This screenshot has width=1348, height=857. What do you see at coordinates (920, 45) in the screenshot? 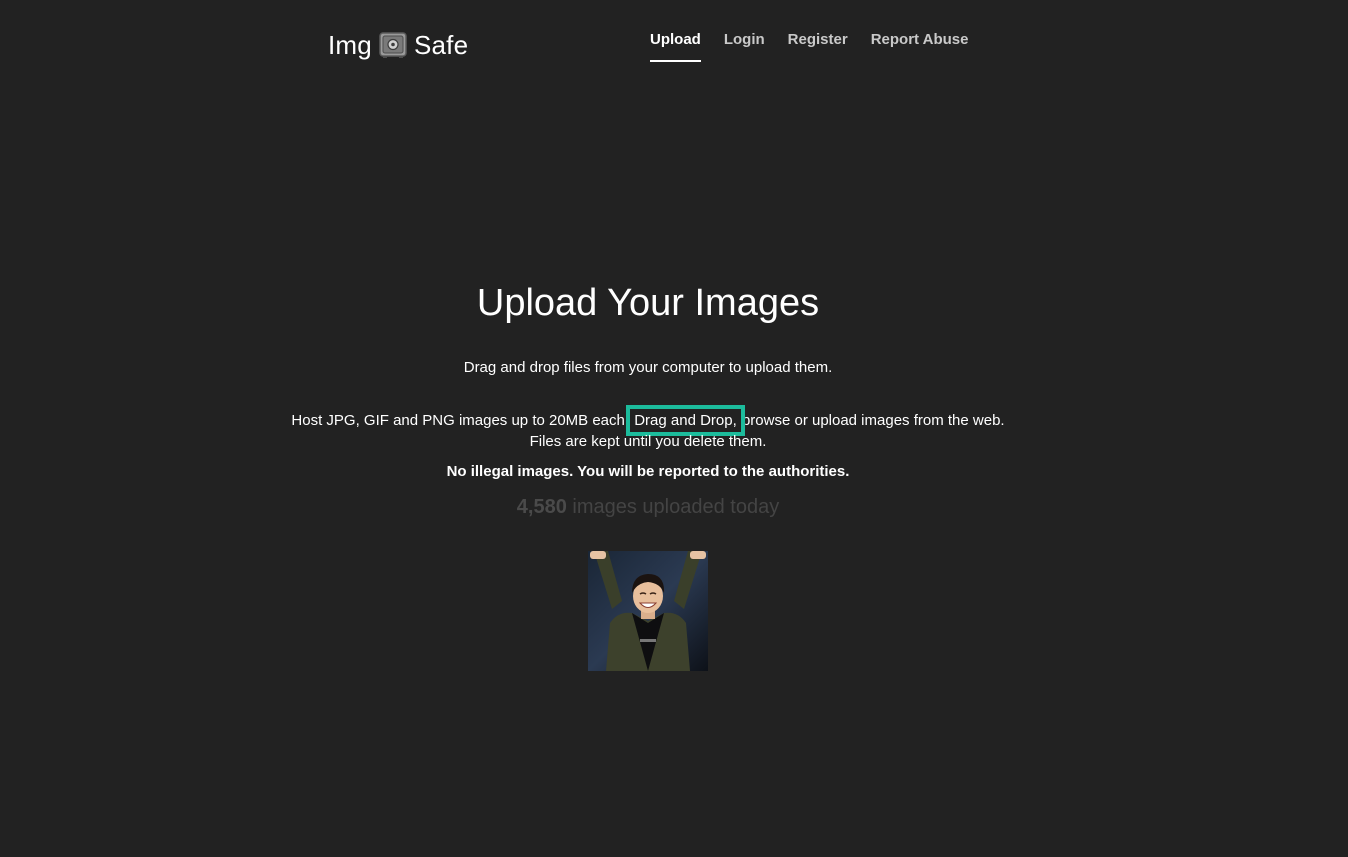
I see `nav-report-abuse: Report Abuse` at bounding box center [920, 45].